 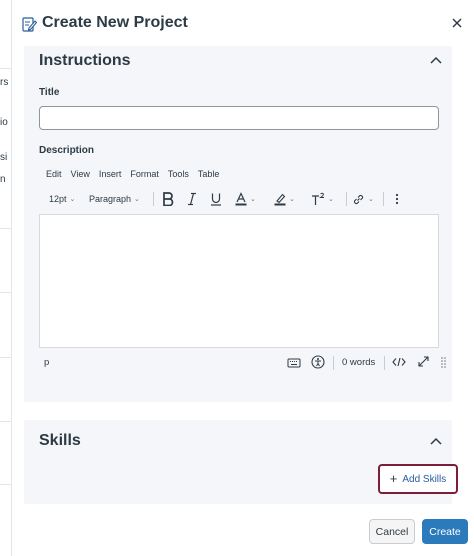 I want to click on menu-format: Format, so click(x=144, y=174).